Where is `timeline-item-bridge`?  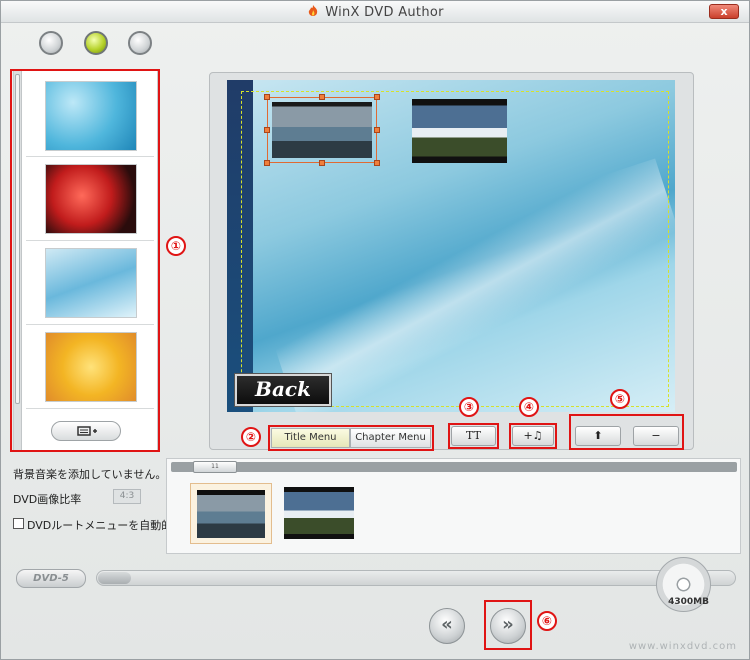
timeline-item-bridge is located at coordinates (231, 513).